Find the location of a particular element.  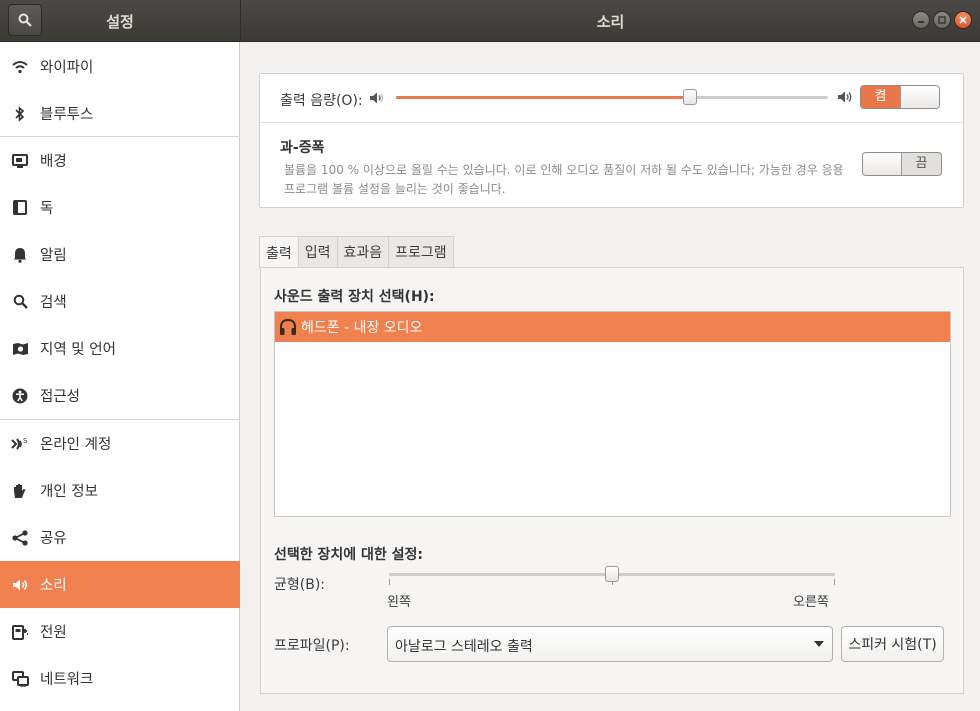

sidebar-item-label: 온라인 계정 is located at coordinates (76, 445).